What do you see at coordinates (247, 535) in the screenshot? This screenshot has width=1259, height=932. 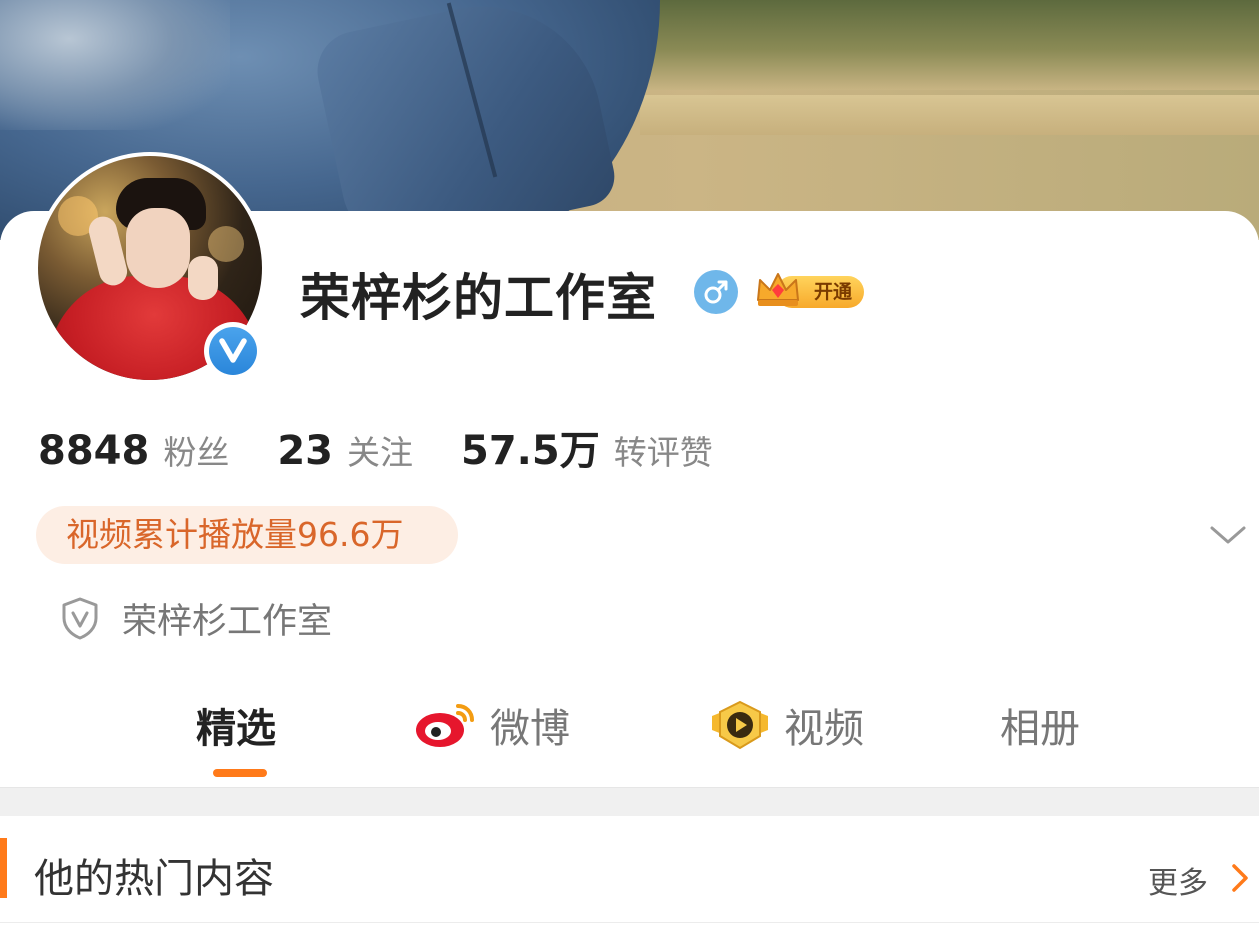 I see `video-play-total-badge: 视频累计播放量96.6万` at bounding box center [247, 535].